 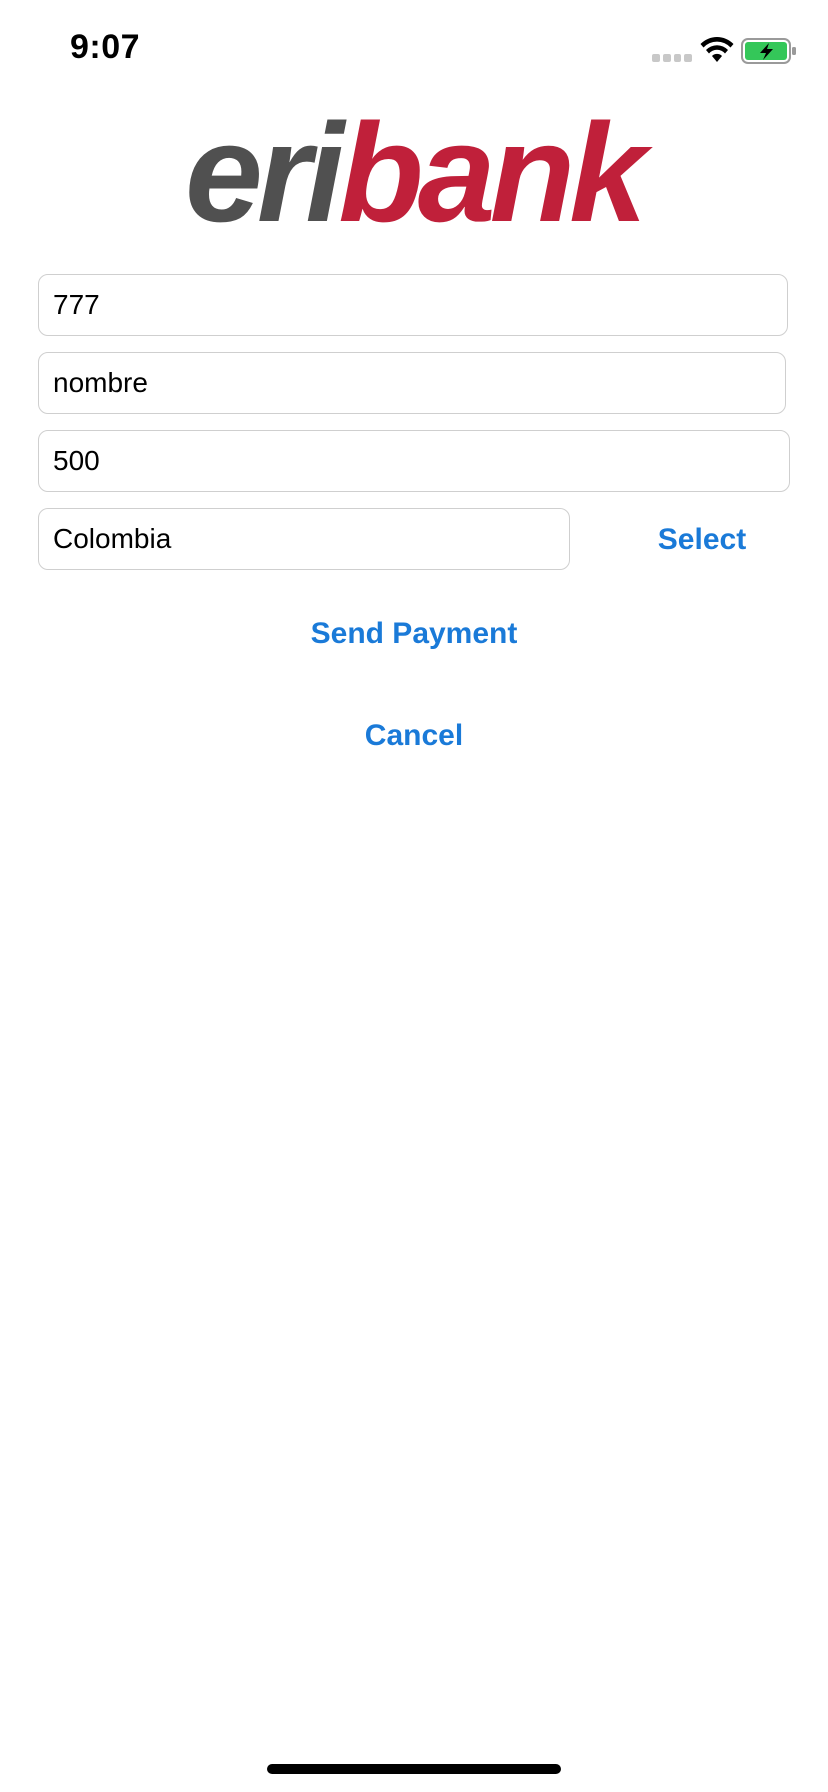 I want to click on account-field, so click(x=413, y=305).